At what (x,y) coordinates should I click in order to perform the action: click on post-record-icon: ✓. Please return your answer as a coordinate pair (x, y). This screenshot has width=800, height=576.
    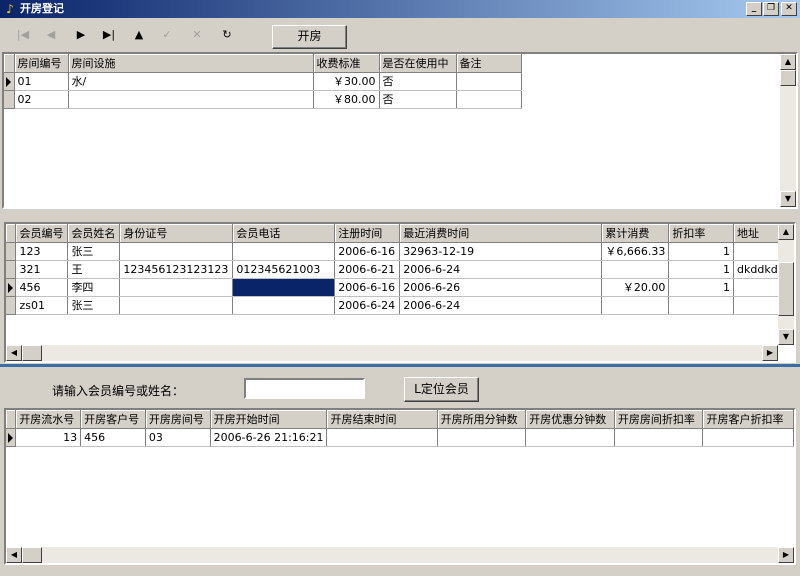
    Looking at the image, I should click on (167, 35).